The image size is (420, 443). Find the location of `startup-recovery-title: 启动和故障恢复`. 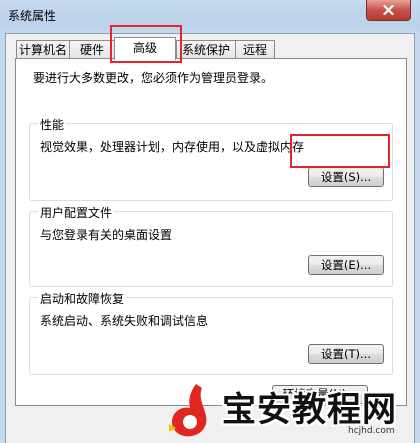

startup-recovery-title: 启动和故障恢复 is located at coordinates (82, 298).